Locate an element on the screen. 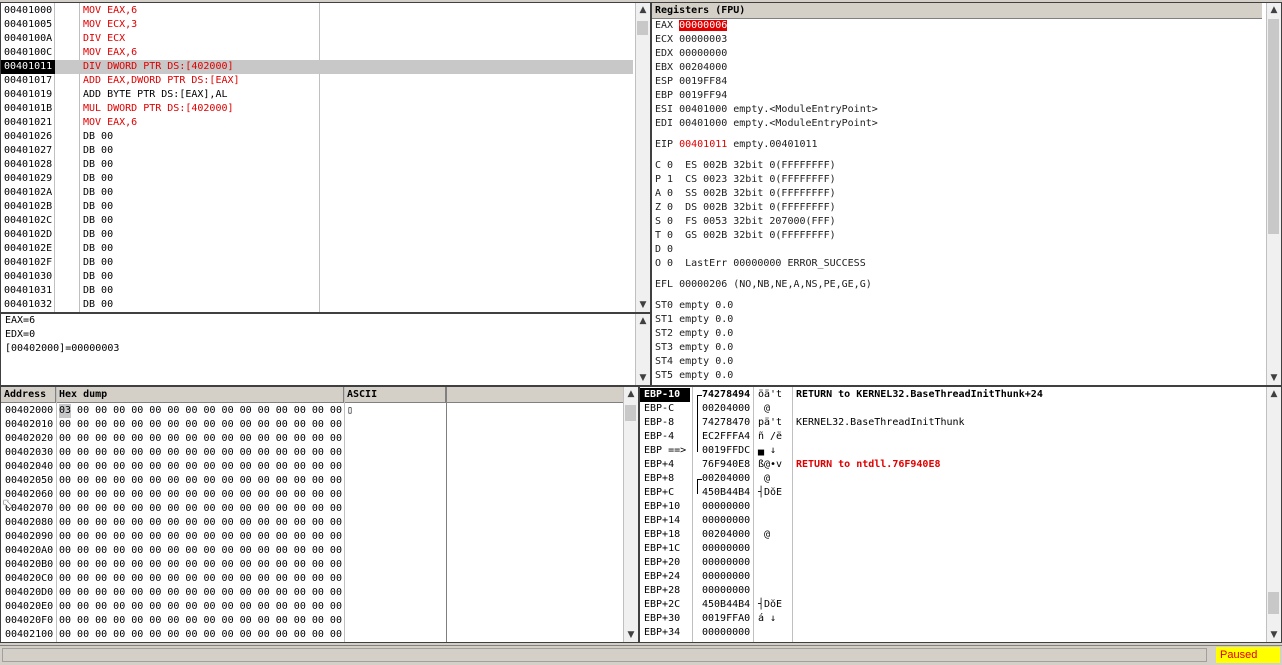 This screenshot has height=665, width=1282. stack-row: EBP+24 00000000 is located at coordinates (953, 577).